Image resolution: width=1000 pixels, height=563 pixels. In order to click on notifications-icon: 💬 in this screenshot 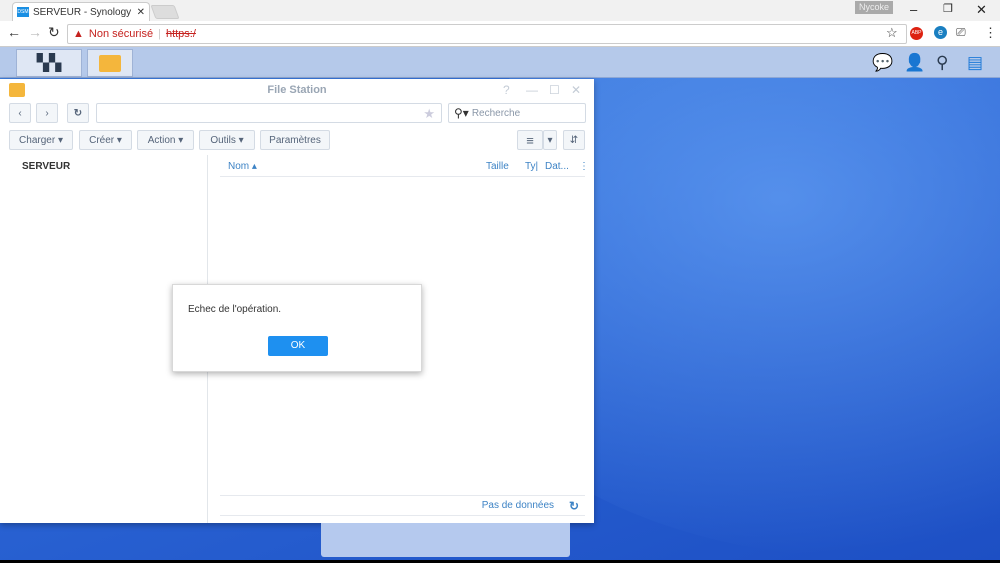, I will do `click(882, 63)`.